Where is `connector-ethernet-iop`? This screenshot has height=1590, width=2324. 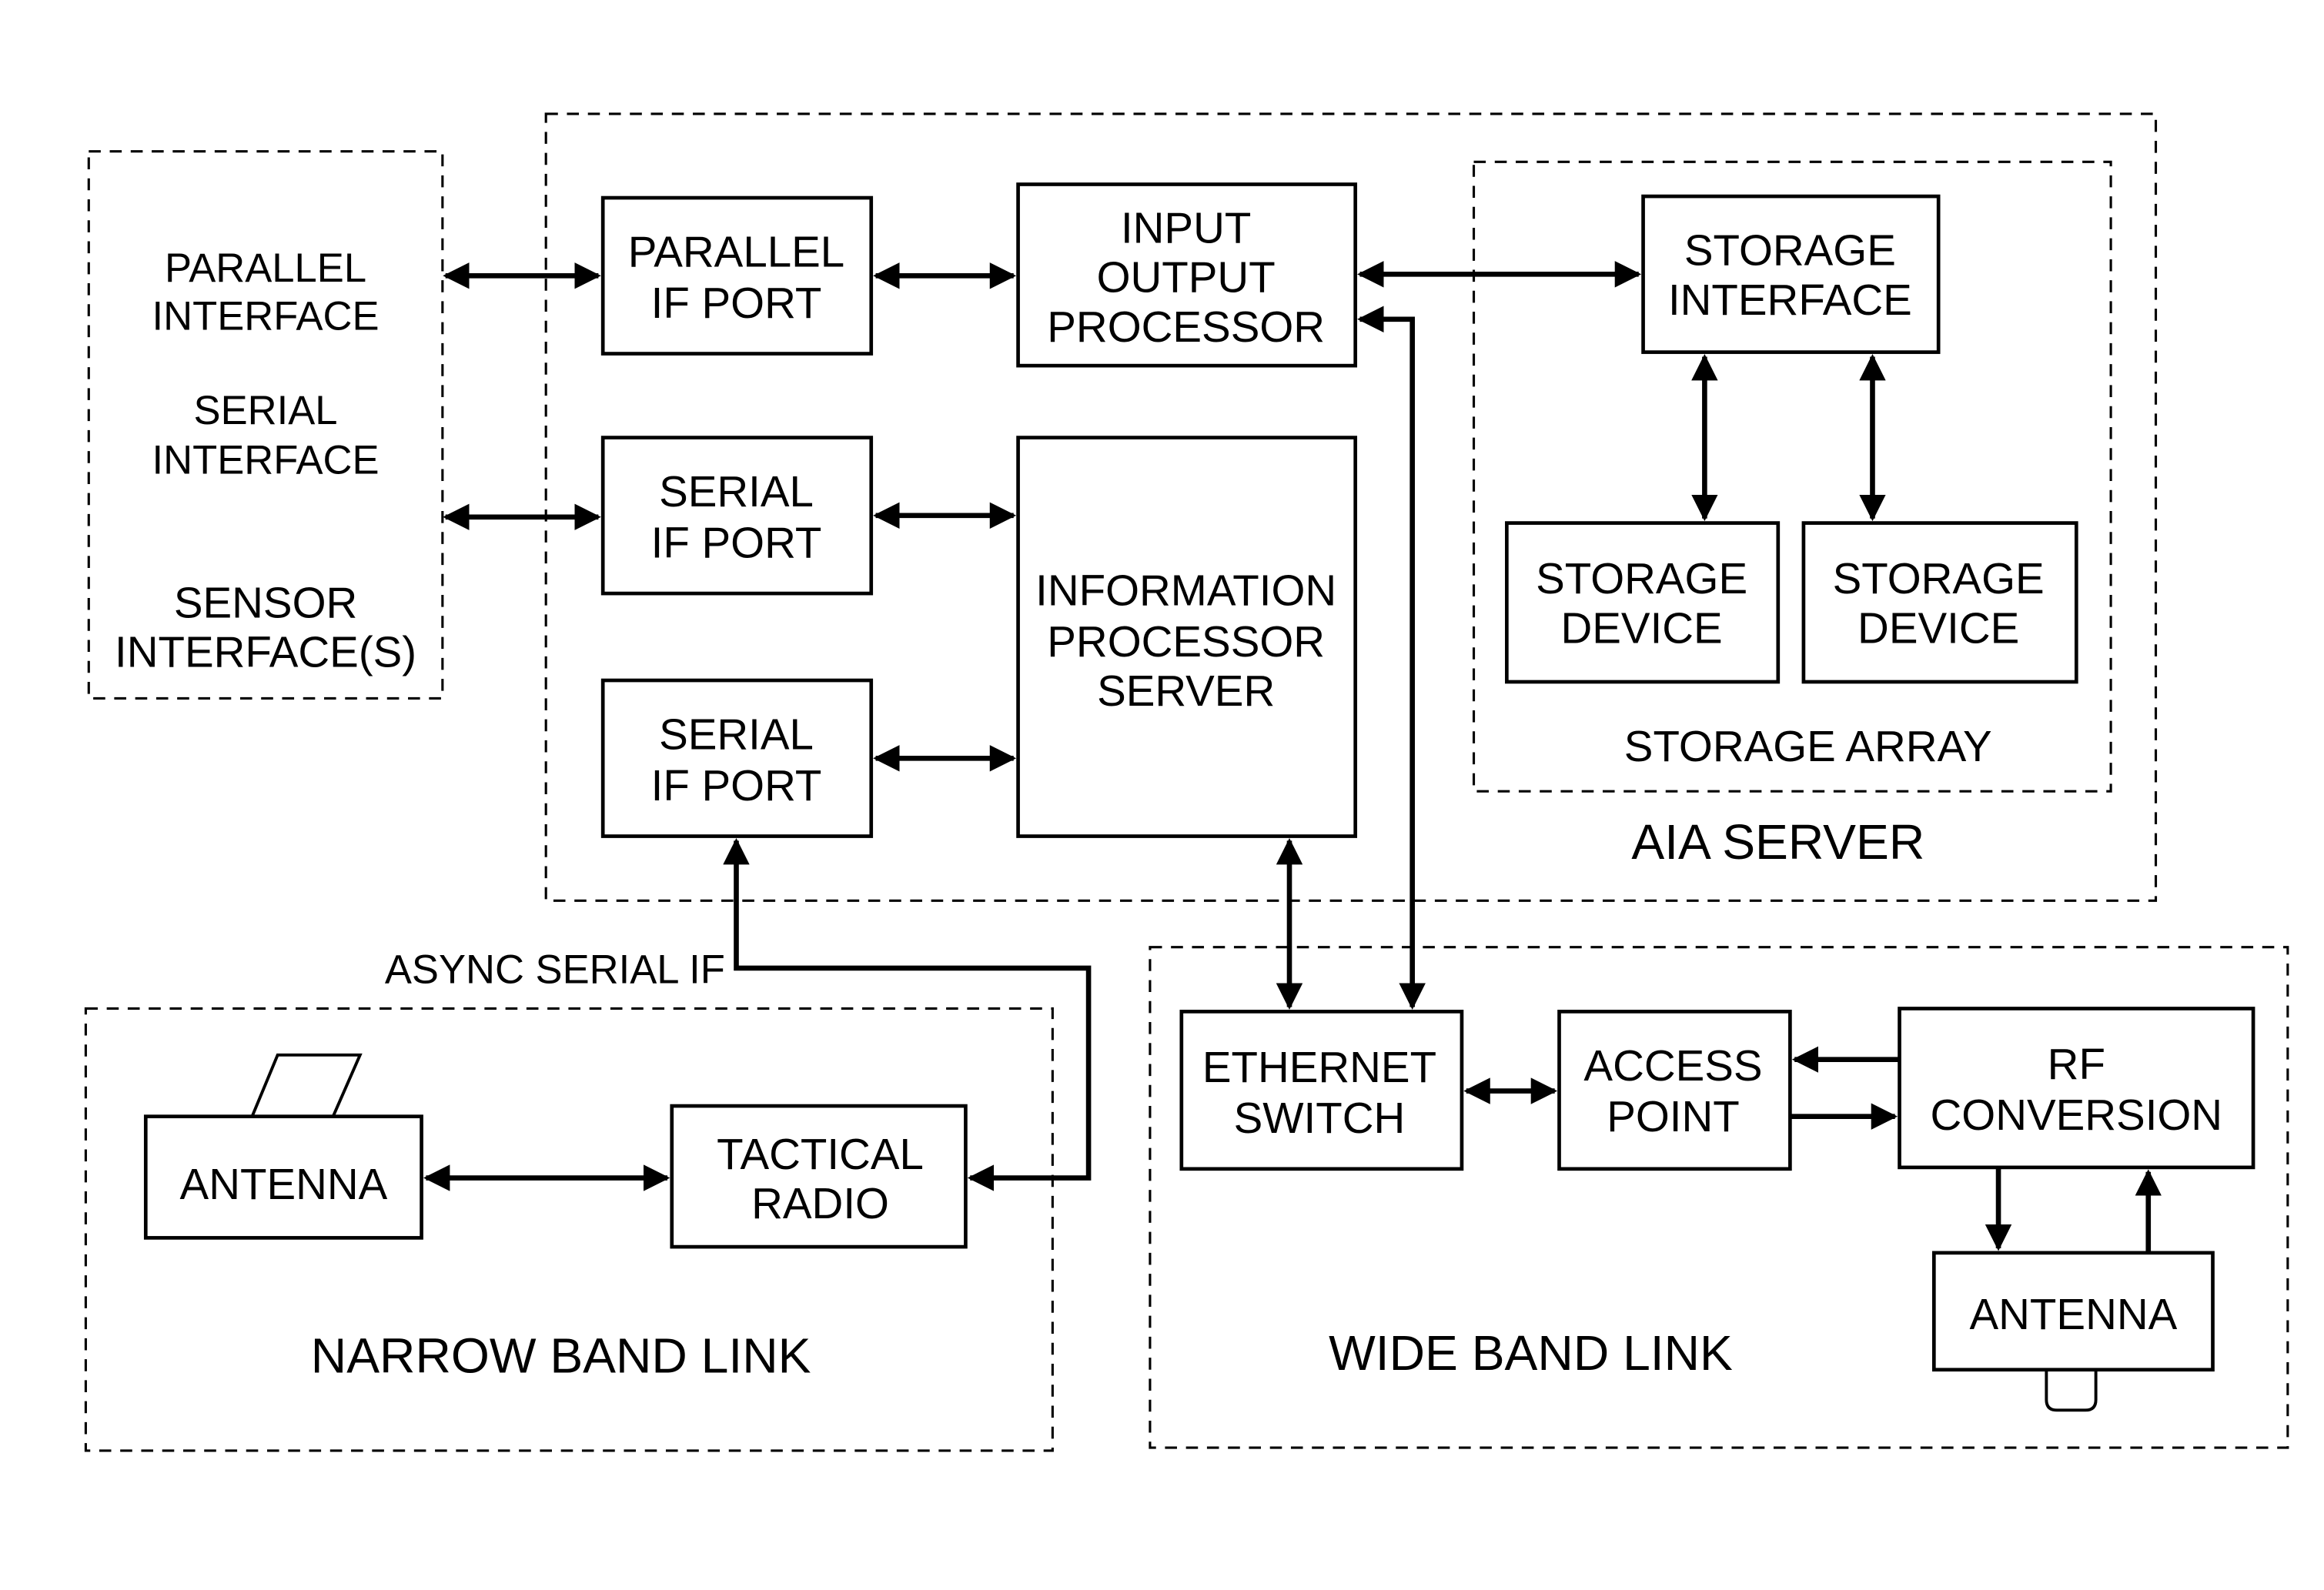 connector-ethernet-iop is located at coordinates (1391, 658).